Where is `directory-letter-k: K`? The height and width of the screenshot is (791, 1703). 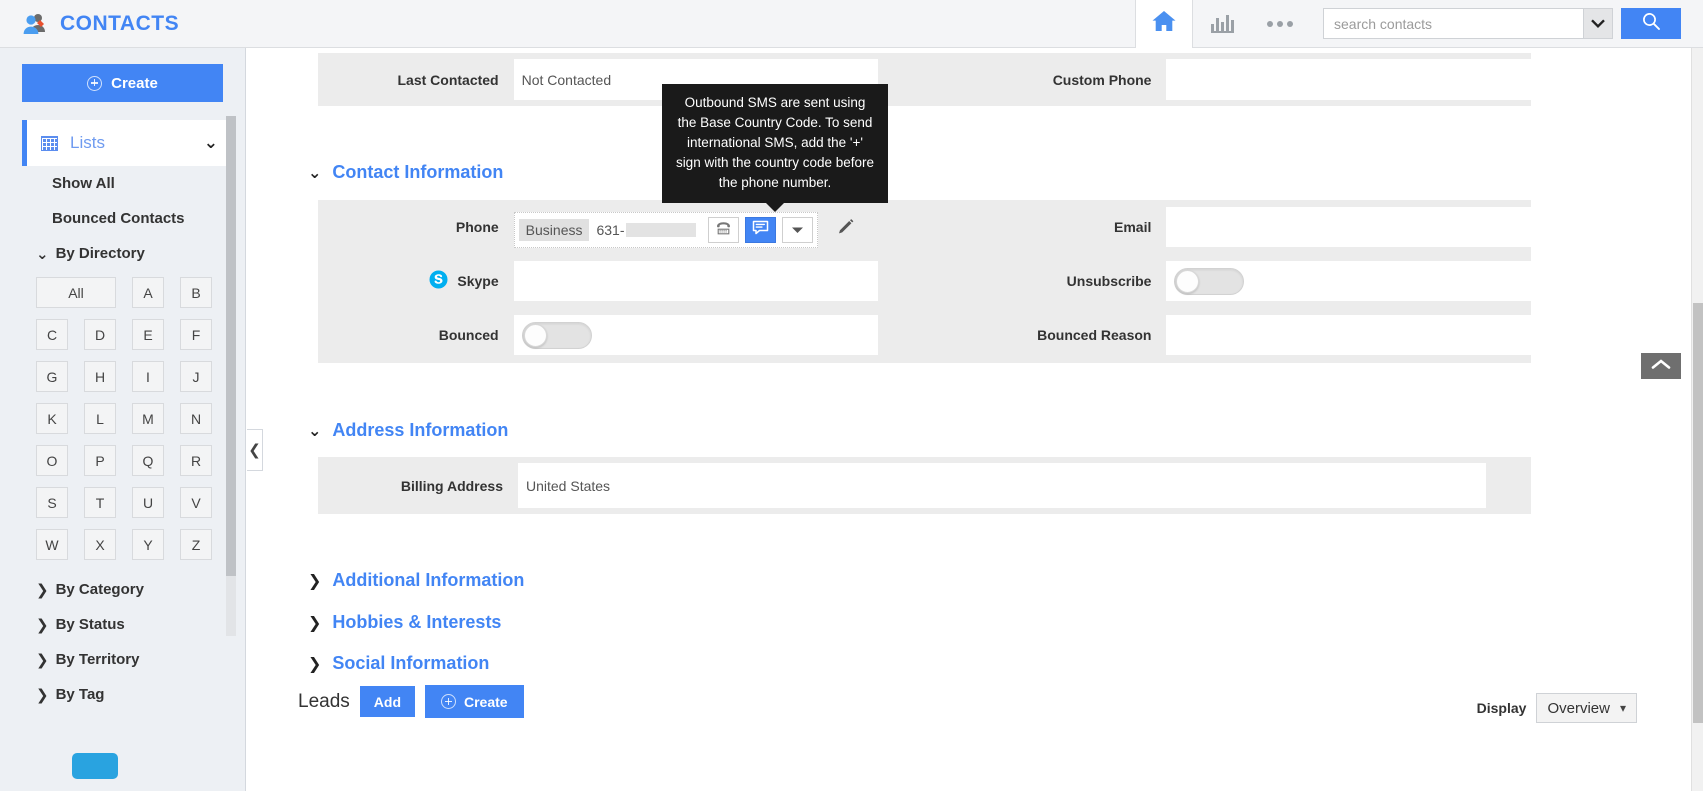 directory-letter-k: K is located at coordinates (52, 418).